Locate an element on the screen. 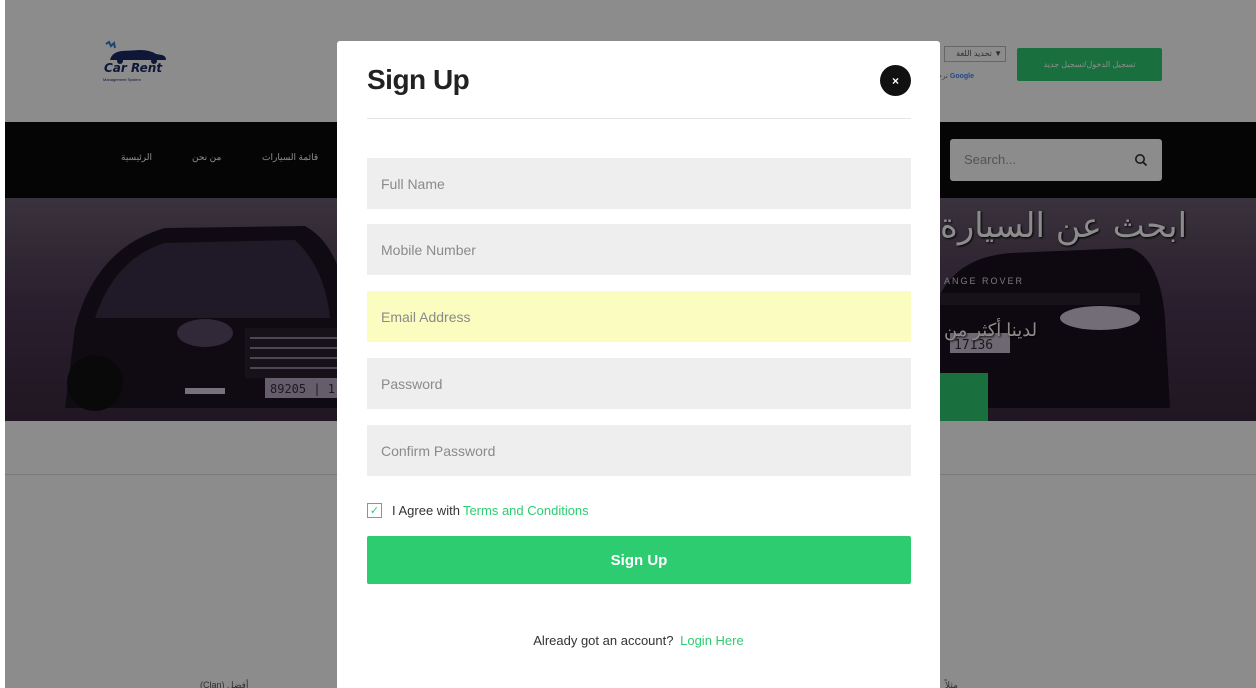 The width and height of the screenshot is (1256, 688). signup-submit-button: Sign Up is located at coordinates (639, 560).